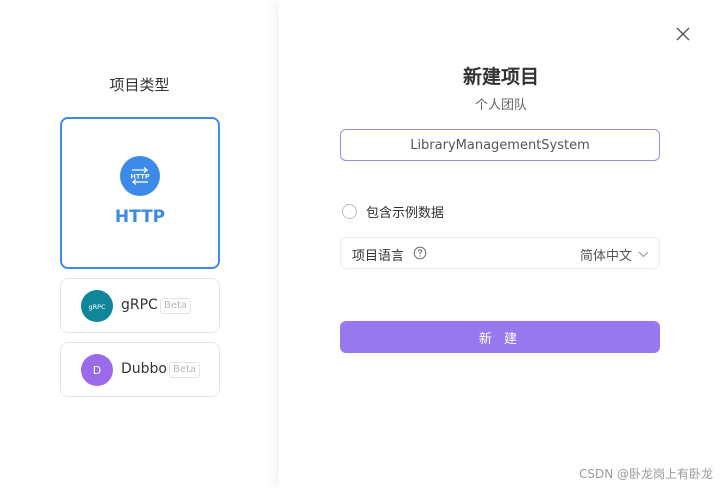 The image size is (723, 488). I want to click on project-language-row: 项目语言 简体中文, so click(500, 253).